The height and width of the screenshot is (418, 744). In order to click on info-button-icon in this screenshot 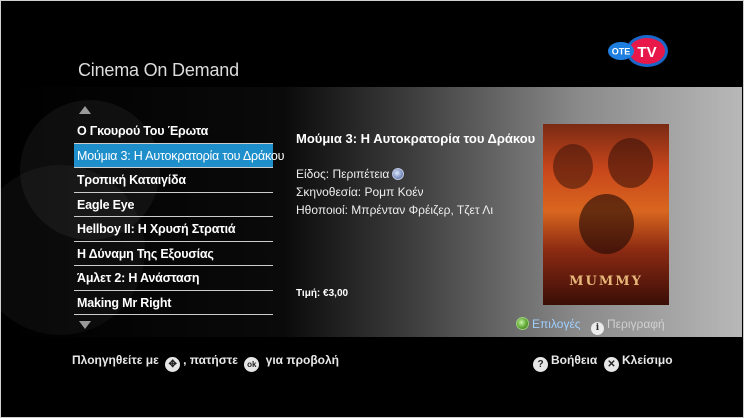, I will do `click(398, 174)`.